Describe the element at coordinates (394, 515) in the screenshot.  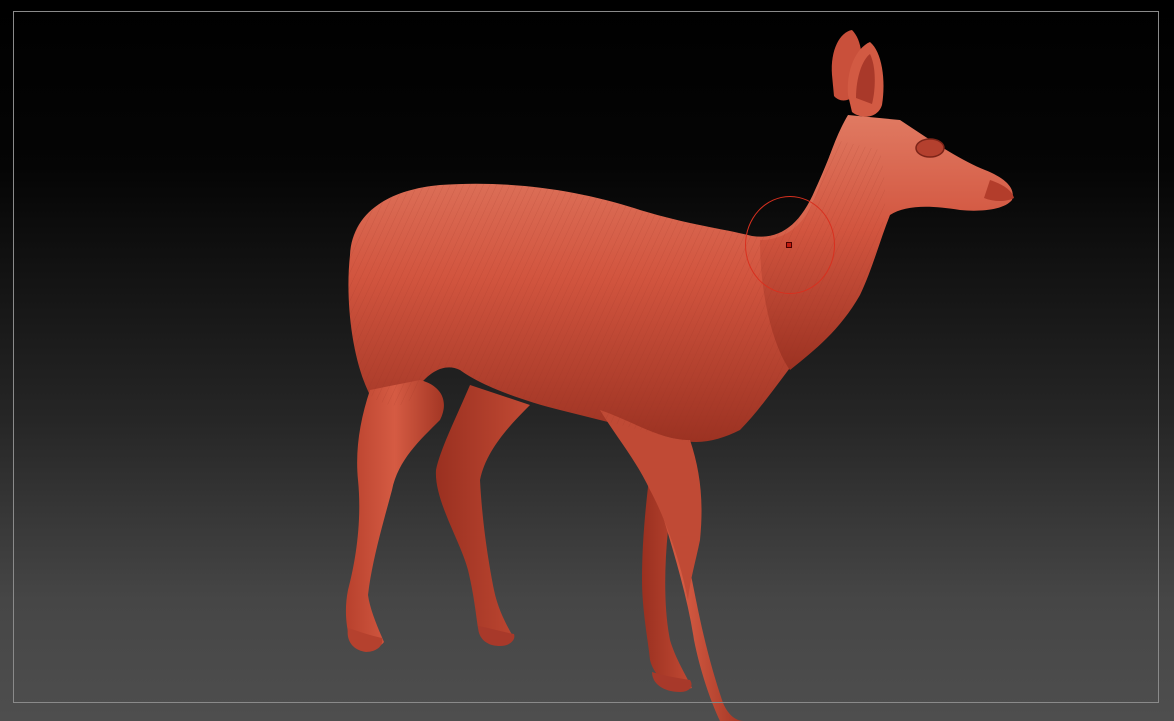
I see `near-hind-leg` at that location.